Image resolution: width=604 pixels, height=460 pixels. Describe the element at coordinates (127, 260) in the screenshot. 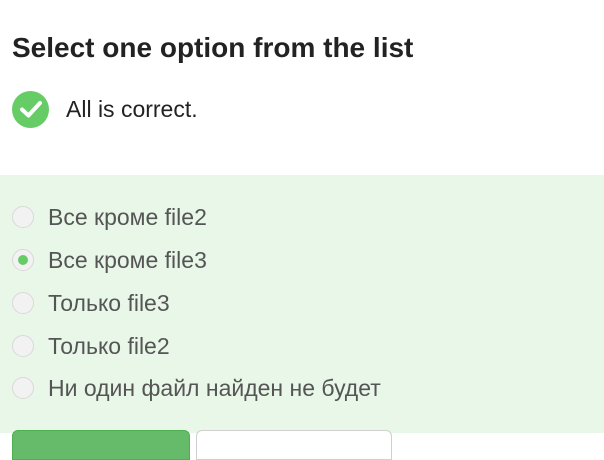

I see `option-label: Все кроме file3` at that location.